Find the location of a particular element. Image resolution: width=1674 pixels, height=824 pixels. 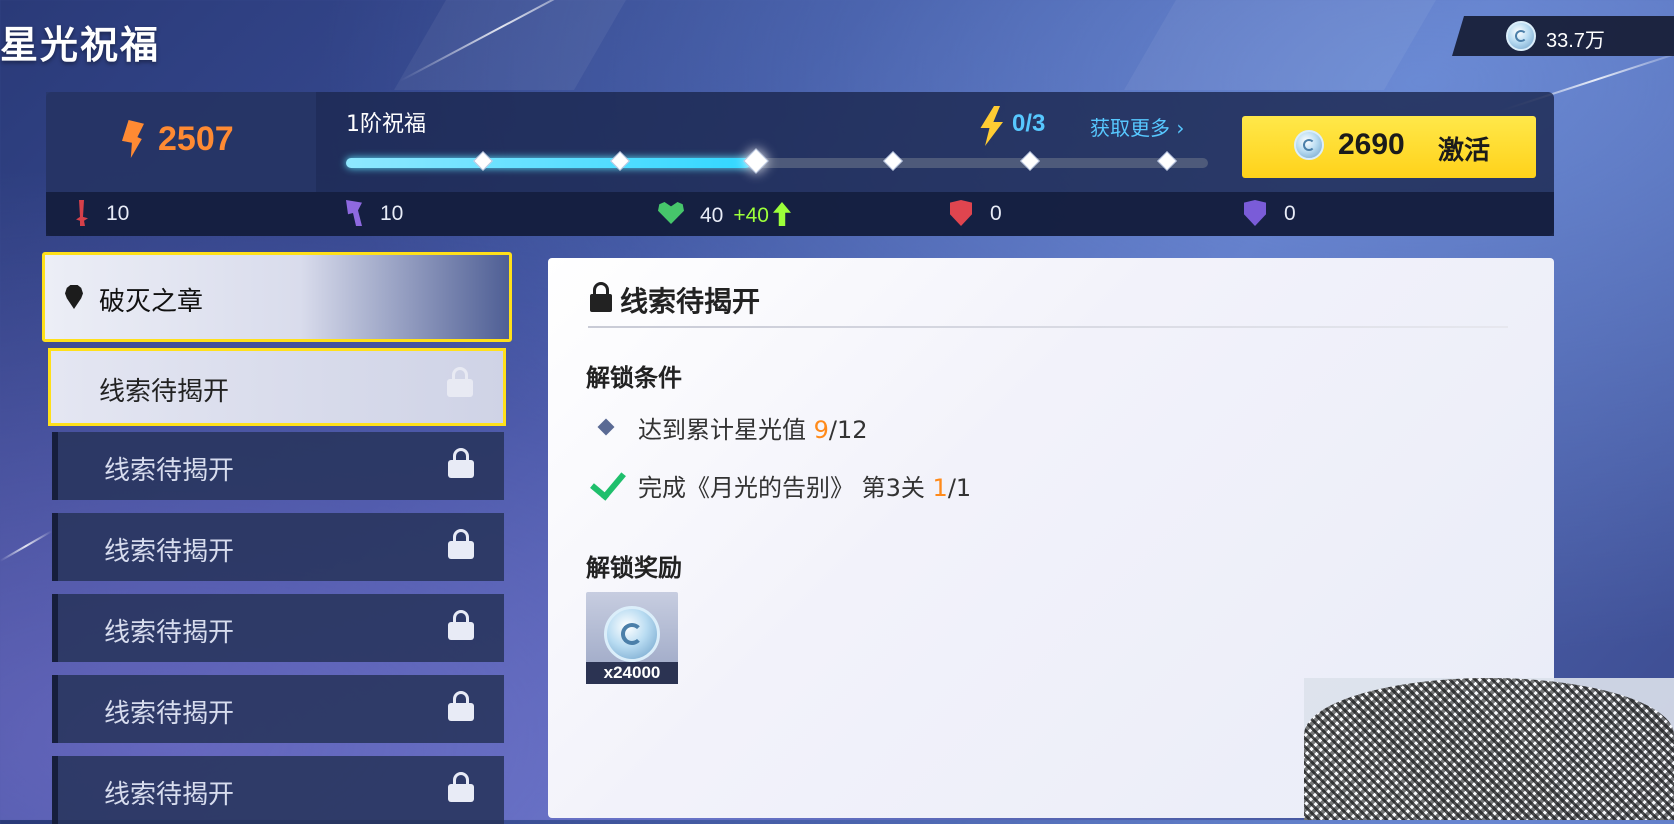

condition-starlight-current: 9 is located at coordinates (821, 430).